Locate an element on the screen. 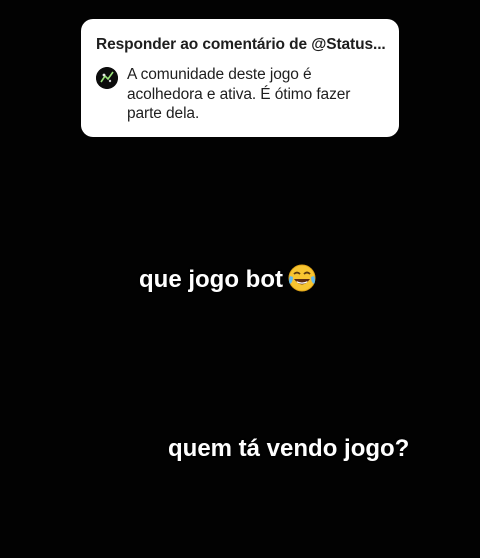 This screenshot has width=480, height=558. user-avatar-icon is located at coordinates (107, 78).